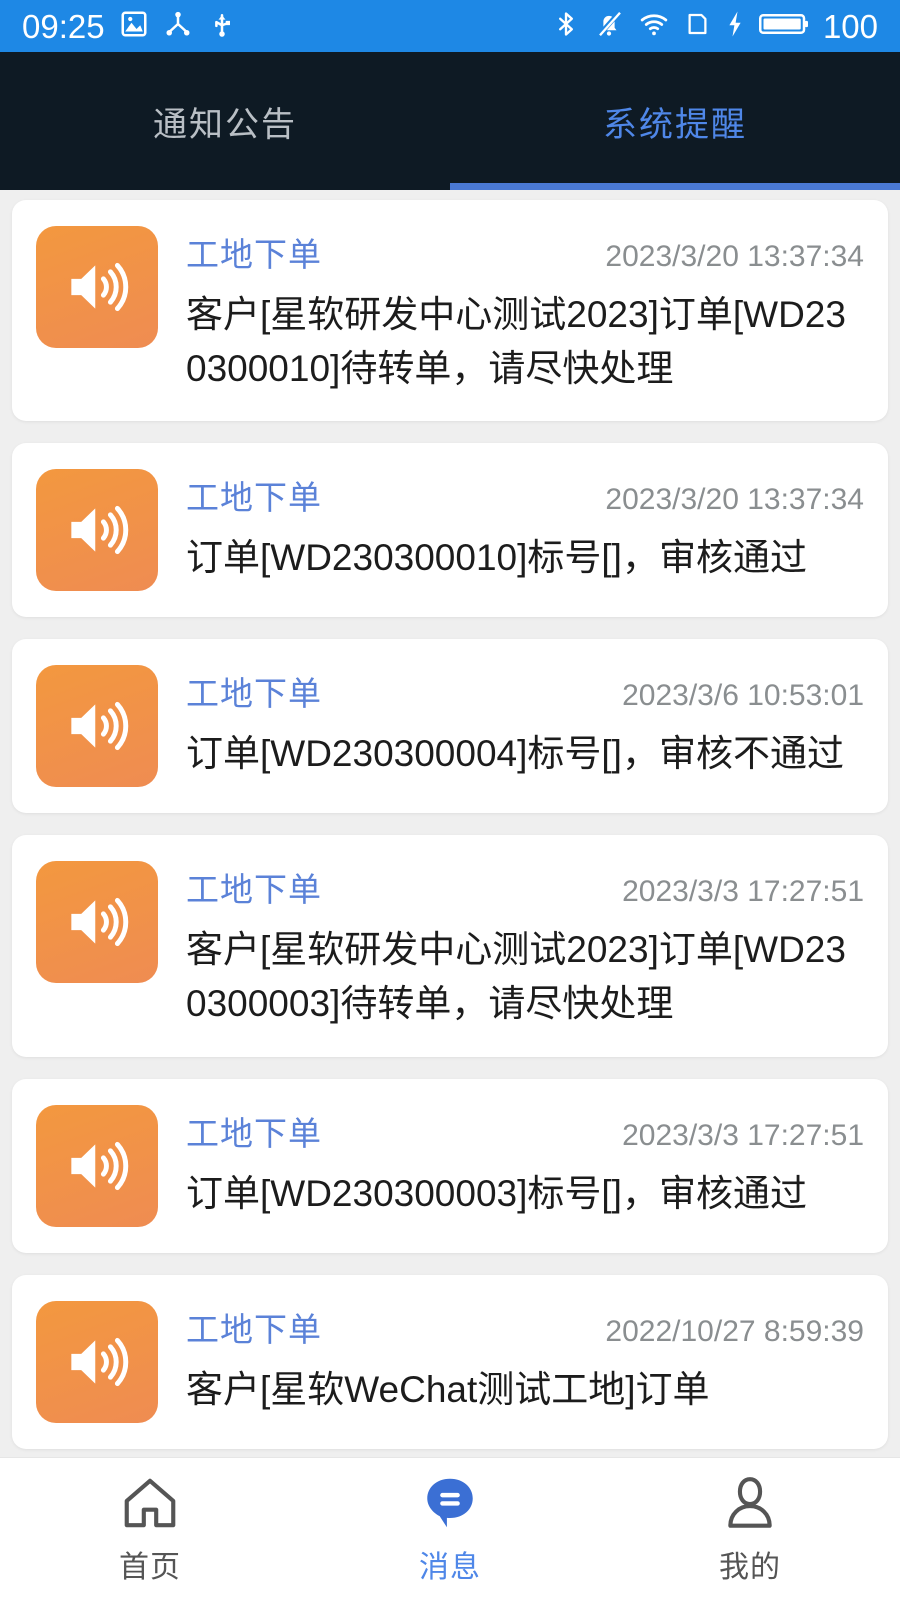 The image size is (900, 1600). What do you see at coordinates (654, 26) in the screenshot?
I see `wifi-icon` at bounding box center [654, 26].